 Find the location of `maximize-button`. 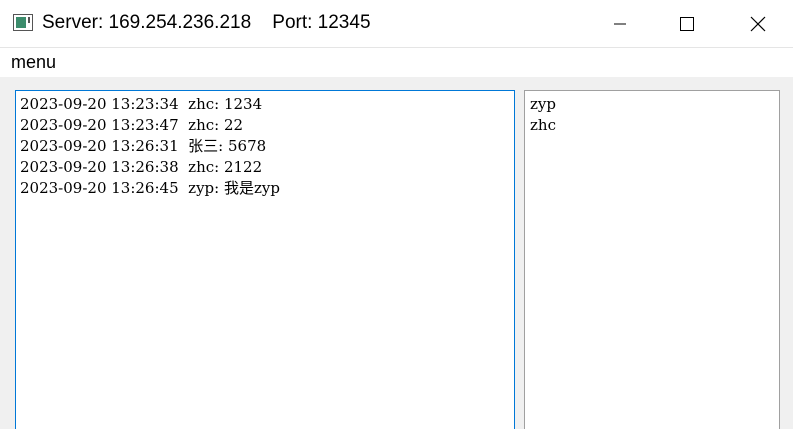

maximize-button is located at coordinates (687, 24).